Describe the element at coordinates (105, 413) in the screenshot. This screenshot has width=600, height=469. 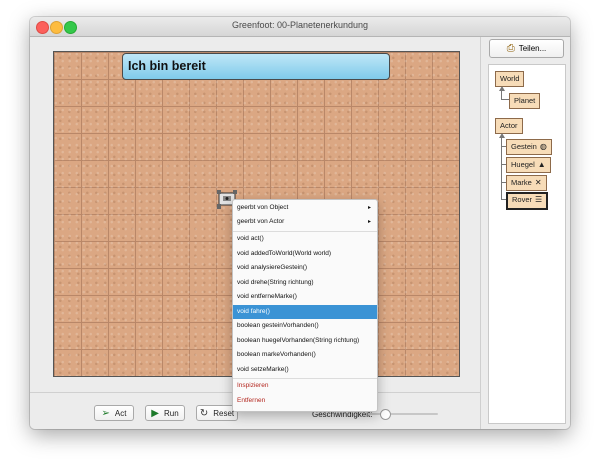
I see `step-icon: ➢` at that location.